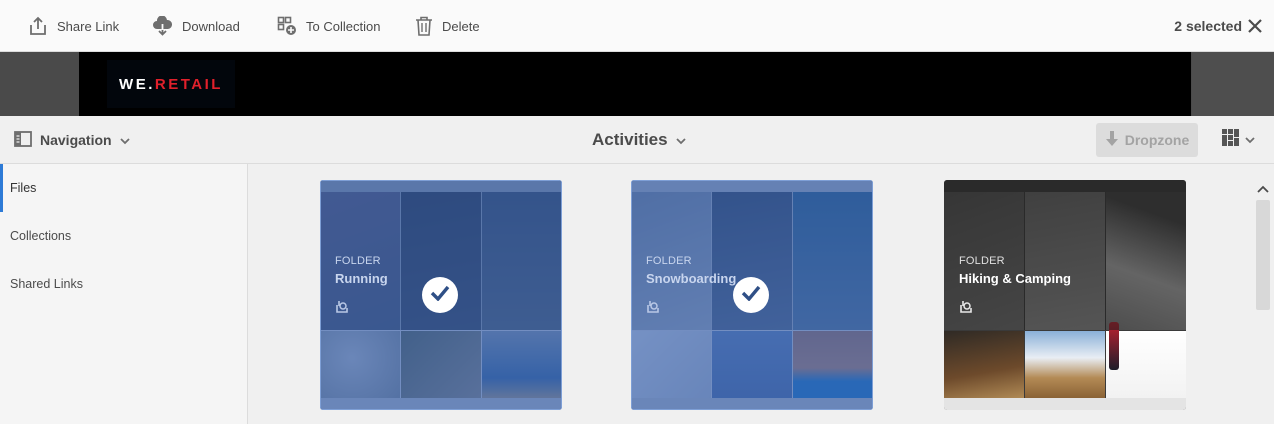  What do you see at coordinates (1015, 278) in the screenshot?
I see `card-title: Hiking & Camping` at bounding box center [1015, 278].